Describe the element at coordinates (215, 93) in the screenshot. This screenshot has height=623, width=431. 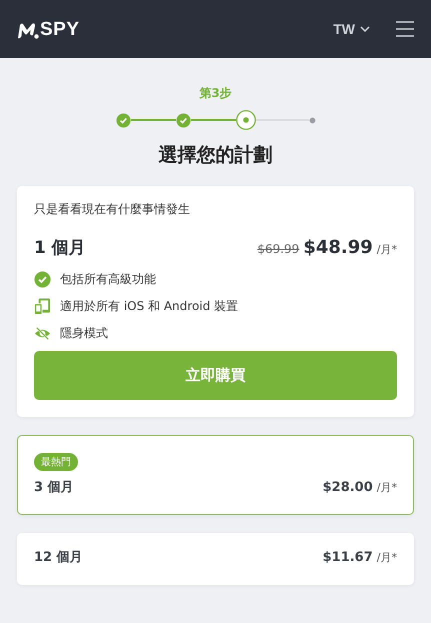
I see `step-label: 第3步` at that location.